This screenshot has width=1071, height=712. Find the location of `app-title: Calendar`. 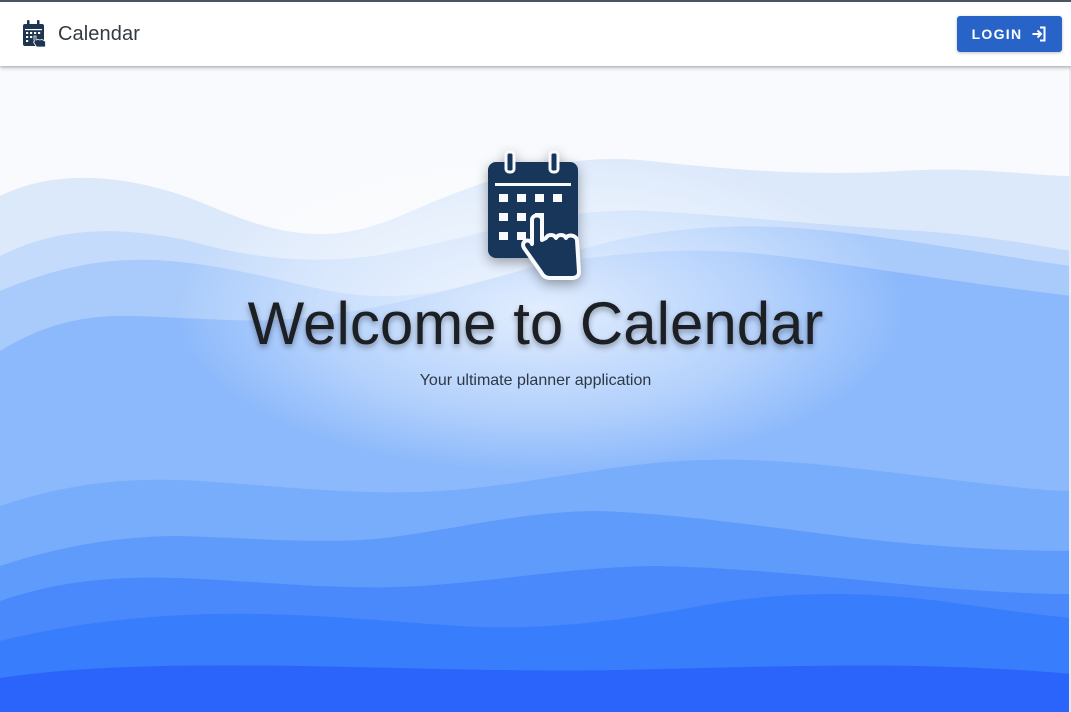

app-title: Calendar is located at coordinates (99, 33).